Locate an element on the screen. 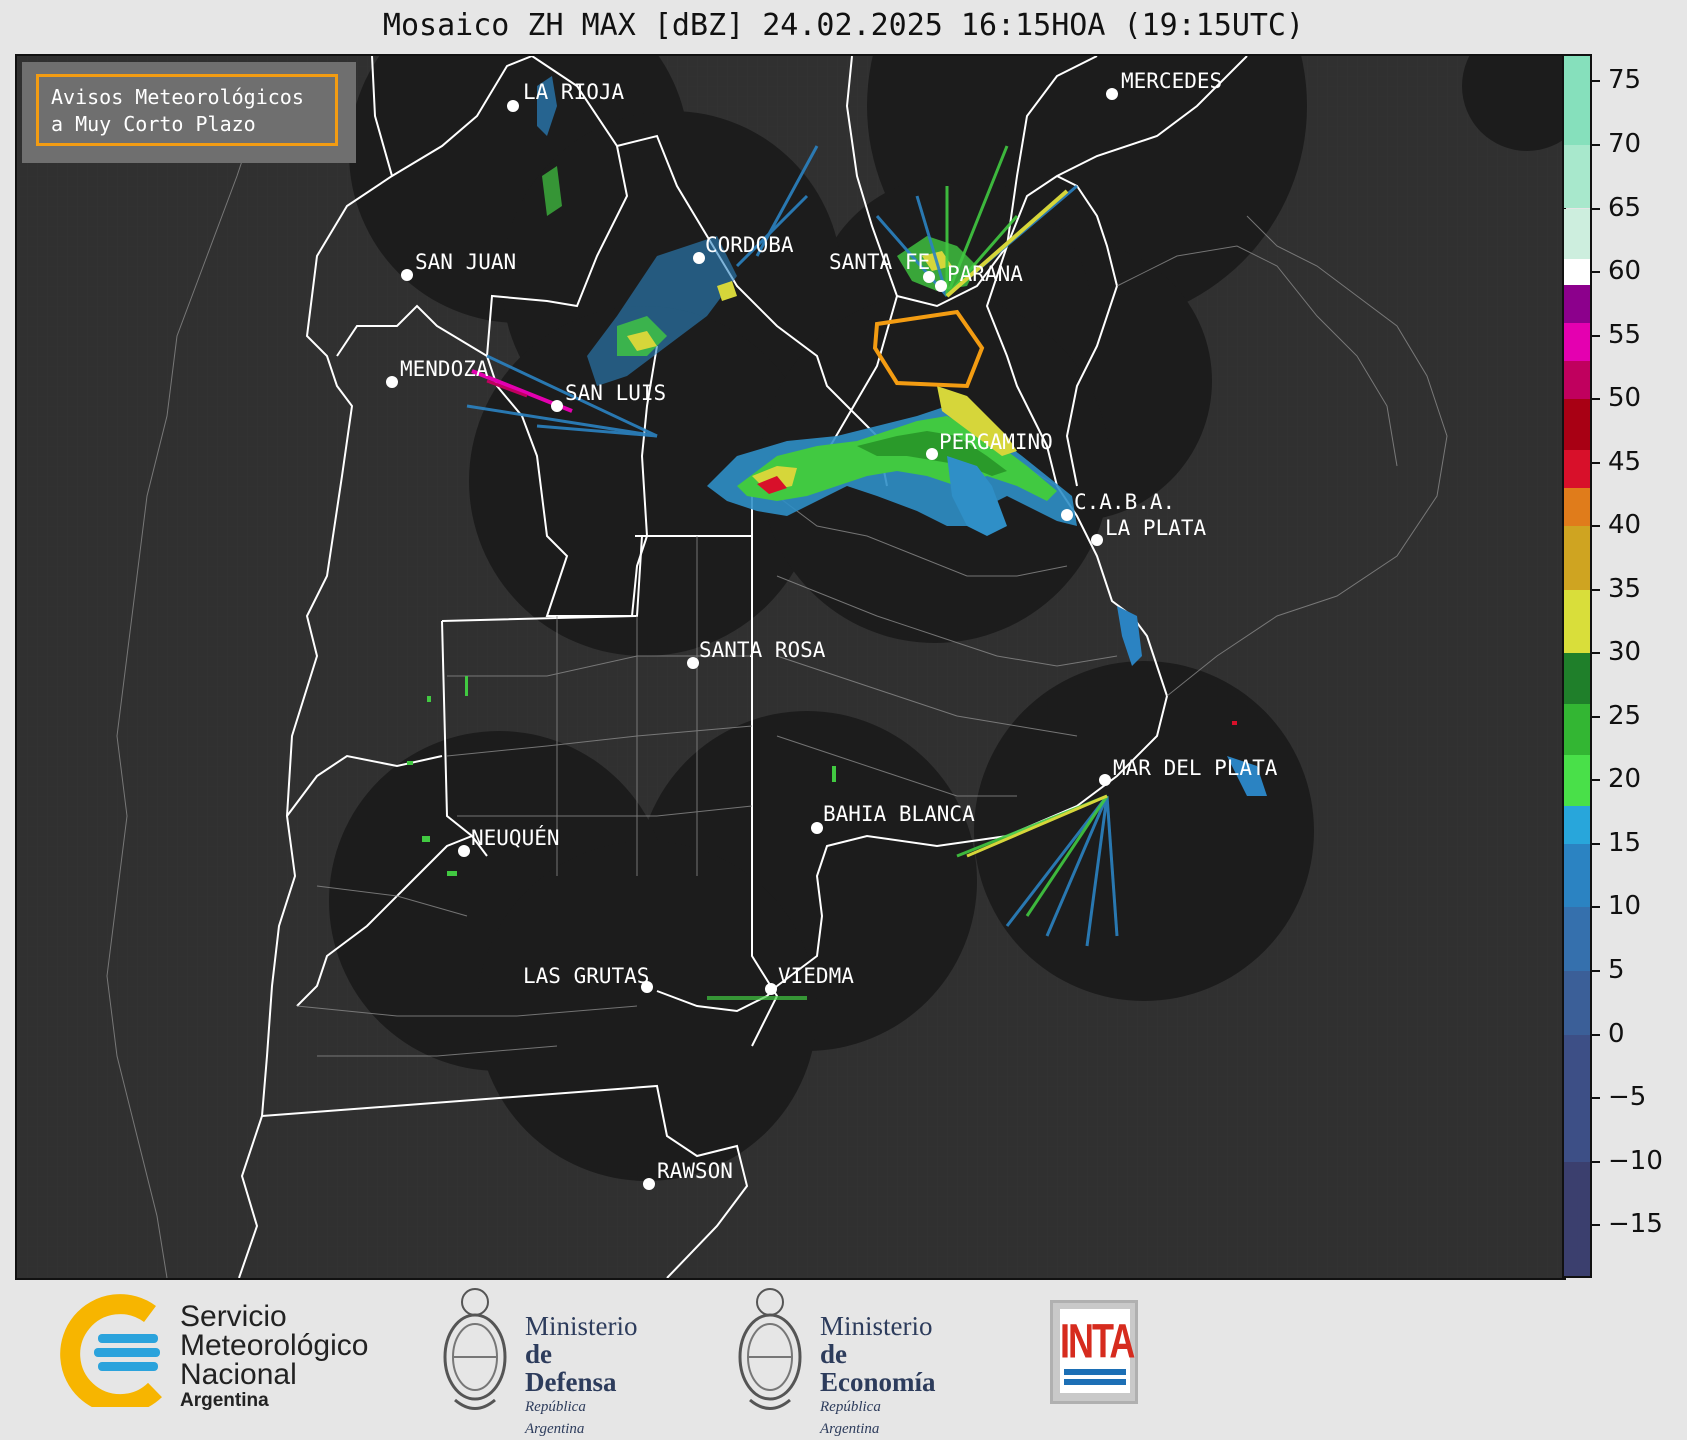  economia-line-3: República Argentina is located at coordinates (850, 1418).